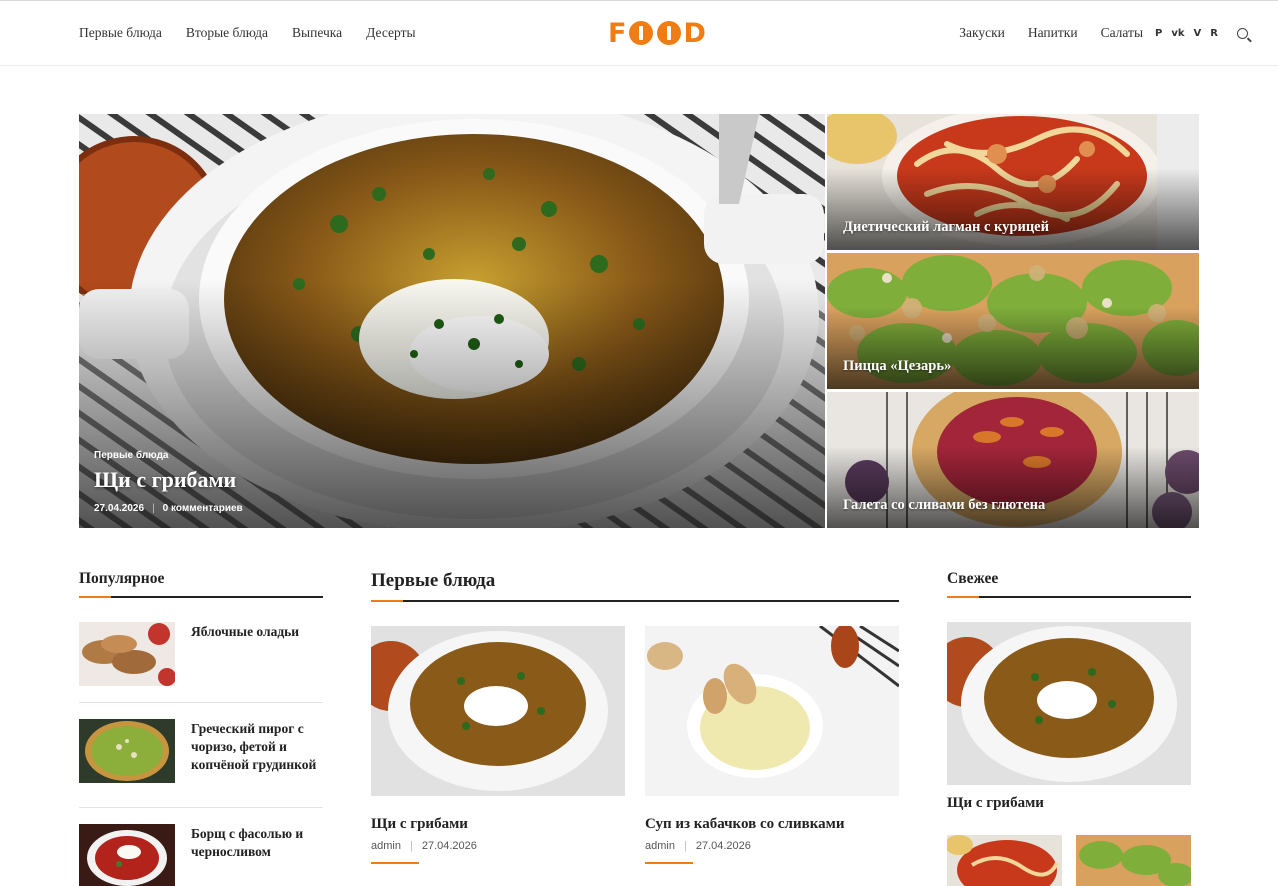  I want to click on nav-item-second-courses: Вторые блюда, so click(227, 33).